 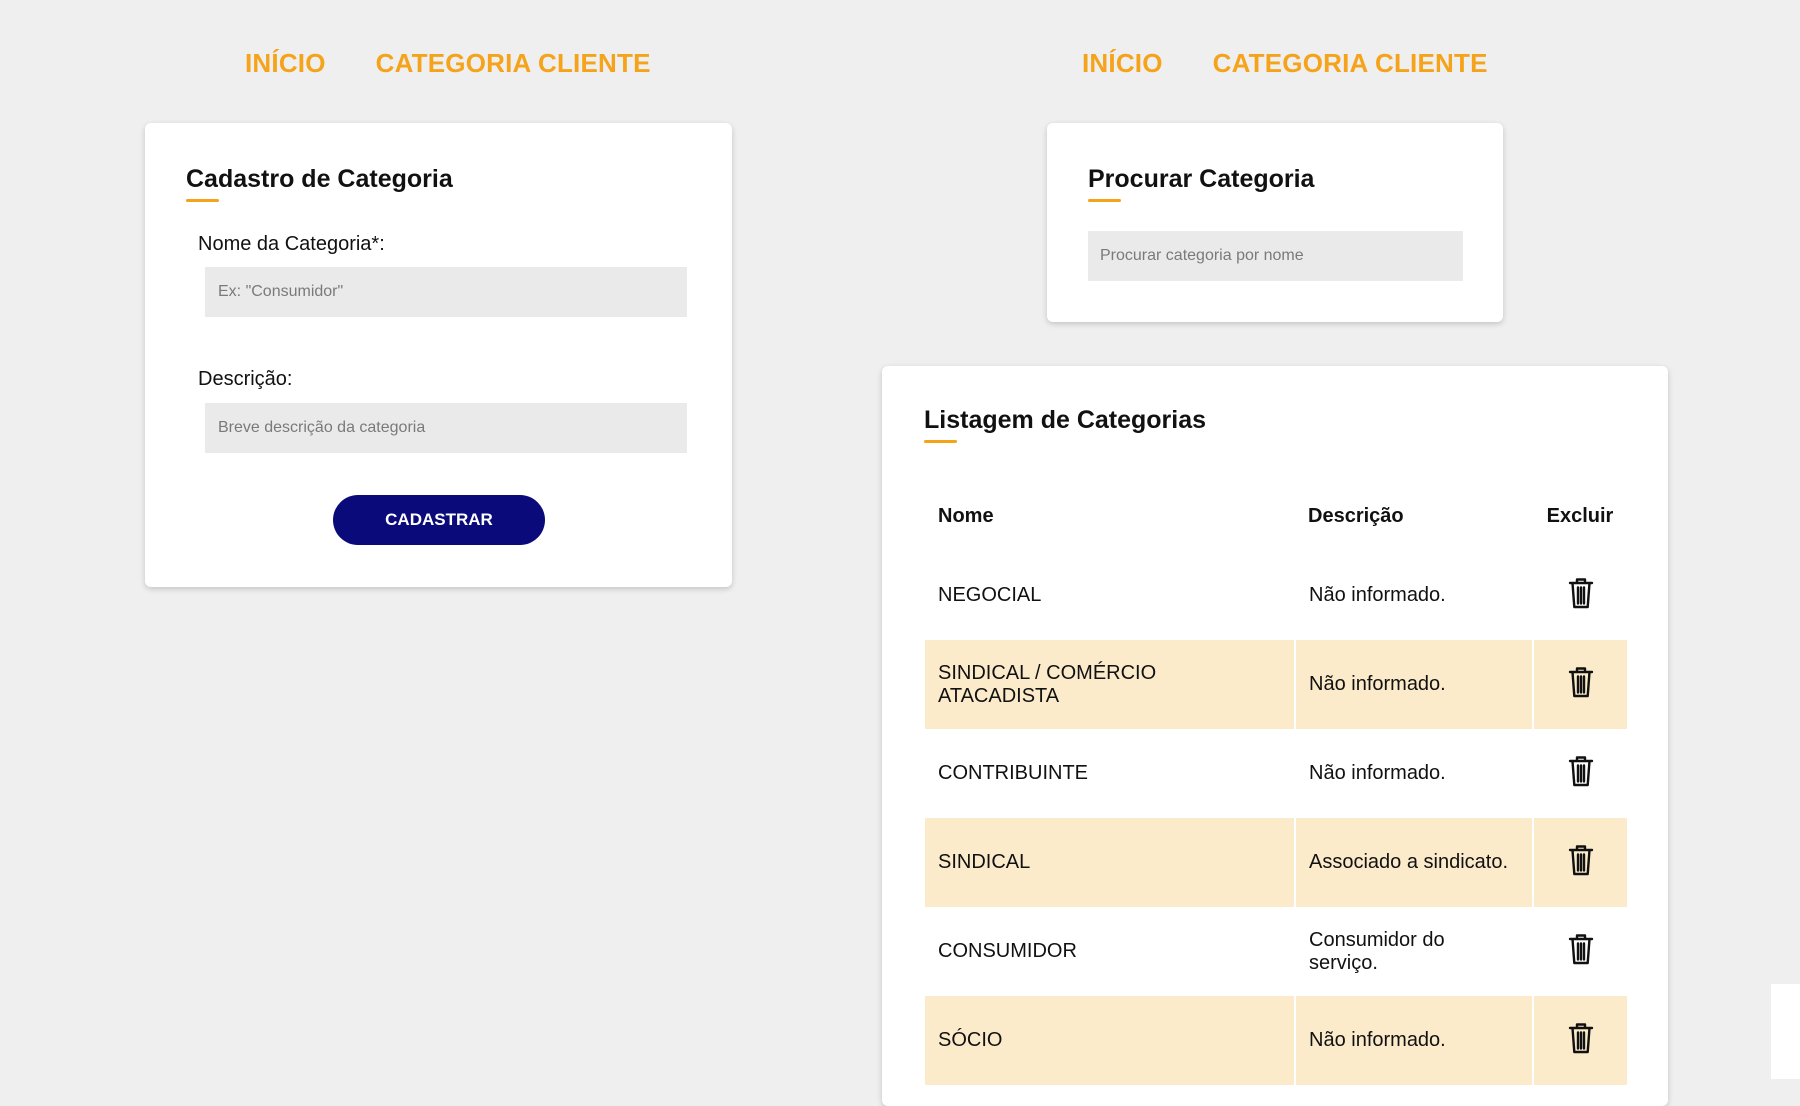 What do you see at coordinates (1276, 595) in the screenshot?
I see `table-row: NEGOCIAL Não informado.` at bounding box center [1276, 595].